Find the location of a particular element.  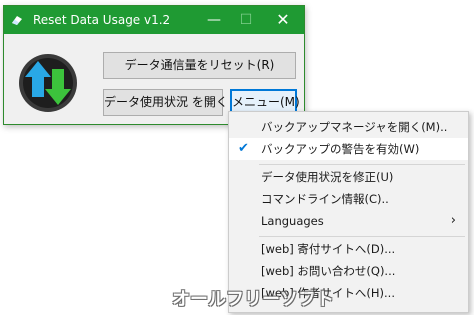

checkmark-icon: ✔ is located at coordinates (243, 148).